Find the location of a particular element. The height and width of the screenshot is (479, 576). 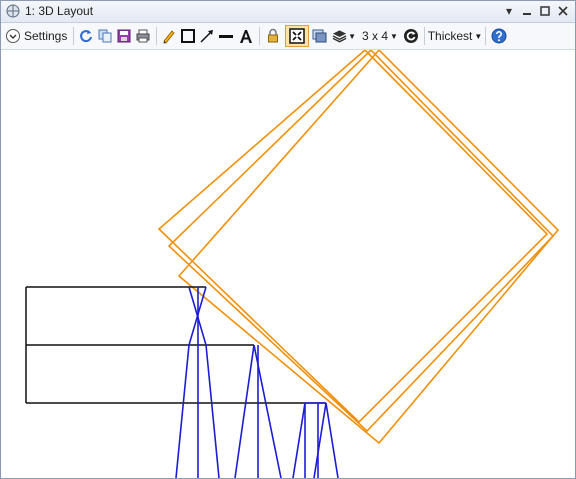

pencil-icon is located at coordinates (169, 37).